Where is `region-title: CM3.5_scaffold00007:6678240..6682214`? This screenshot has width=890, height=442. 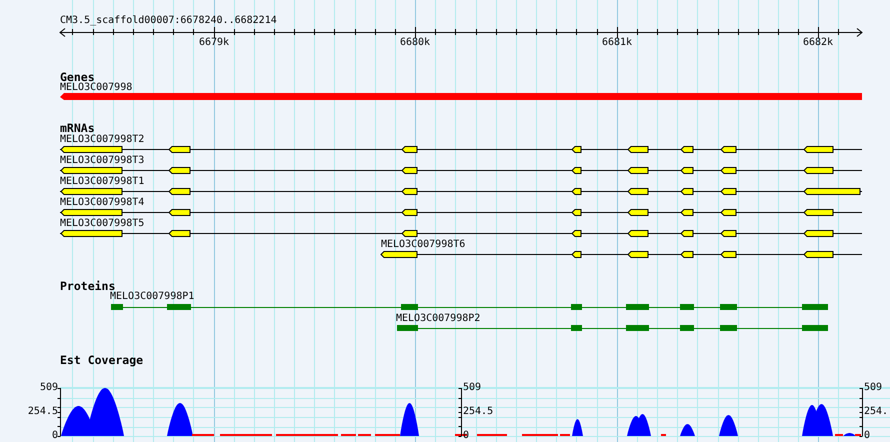 region-title: CM3.5_scaffold00007:6678240..6682214 is located at coordinates (168, 21).